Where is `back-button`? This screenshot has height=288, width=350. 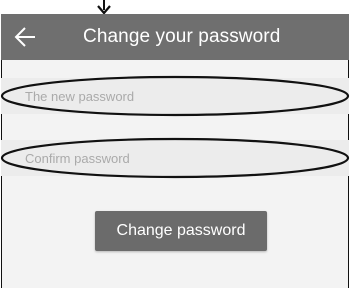 back-button is located at coordinates (25, 37).